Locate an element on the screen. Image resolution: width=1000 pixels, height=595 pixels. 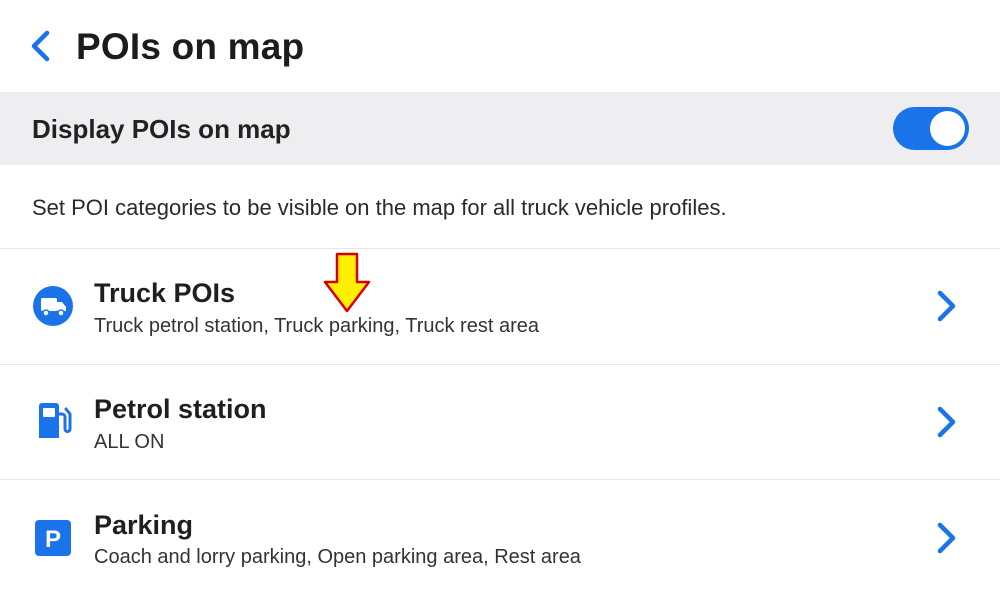
display-pois-label: Display POIs on map is located at coordinates (161, 129).